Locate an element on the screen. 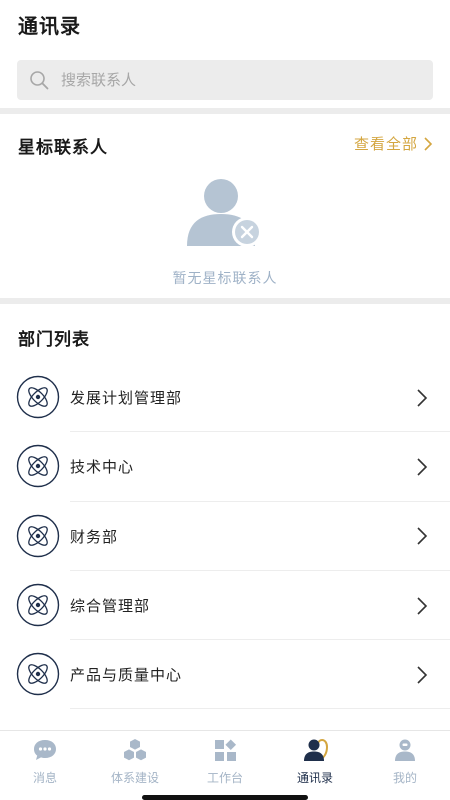 The height and width of the screenshot is (800, 450). department-label: 产品与质量中心 is located at coordinates (126, 675).